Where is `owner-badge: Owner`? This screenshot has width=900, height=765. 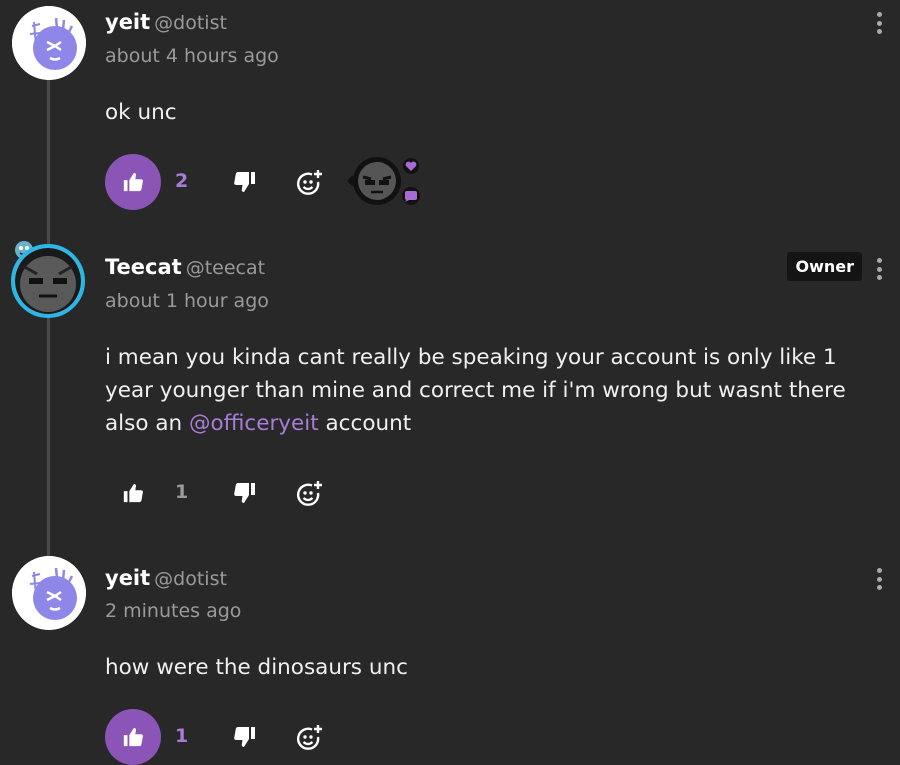 owner-badge: Owner is located at coordinates (824, 266).